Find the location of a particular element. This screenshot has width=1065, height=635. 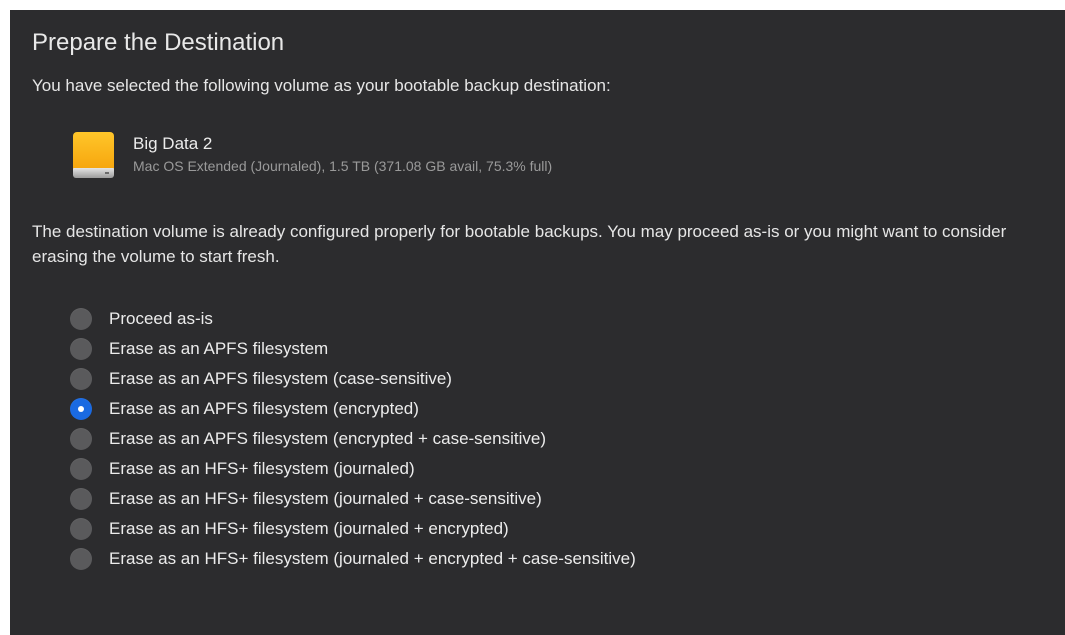

option-label: Erase as an APFS filesystem (encrypted) is located at coordinates (264, 408).